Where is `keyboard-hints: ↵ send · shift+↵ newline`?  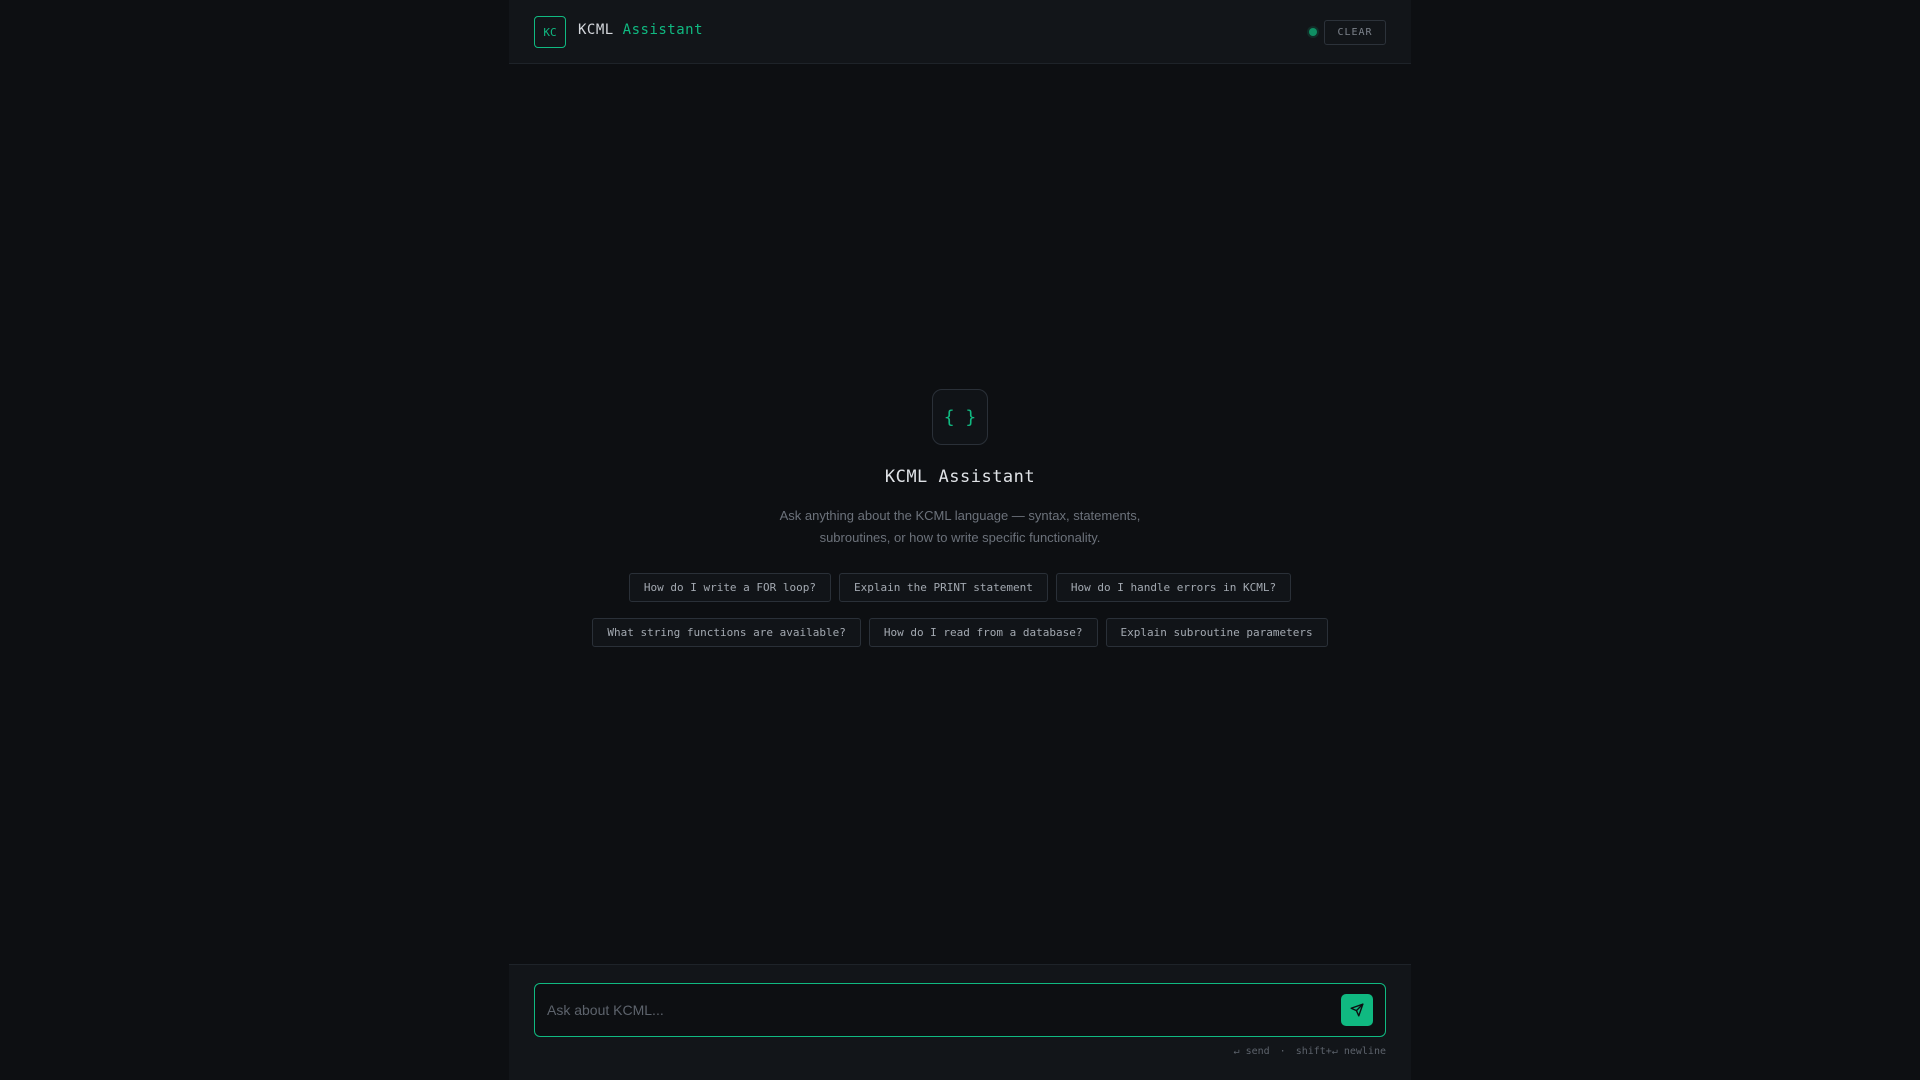 keyboard-hints: ↵ send · shift+↵ newline is located at coordinates (1310, 1051).